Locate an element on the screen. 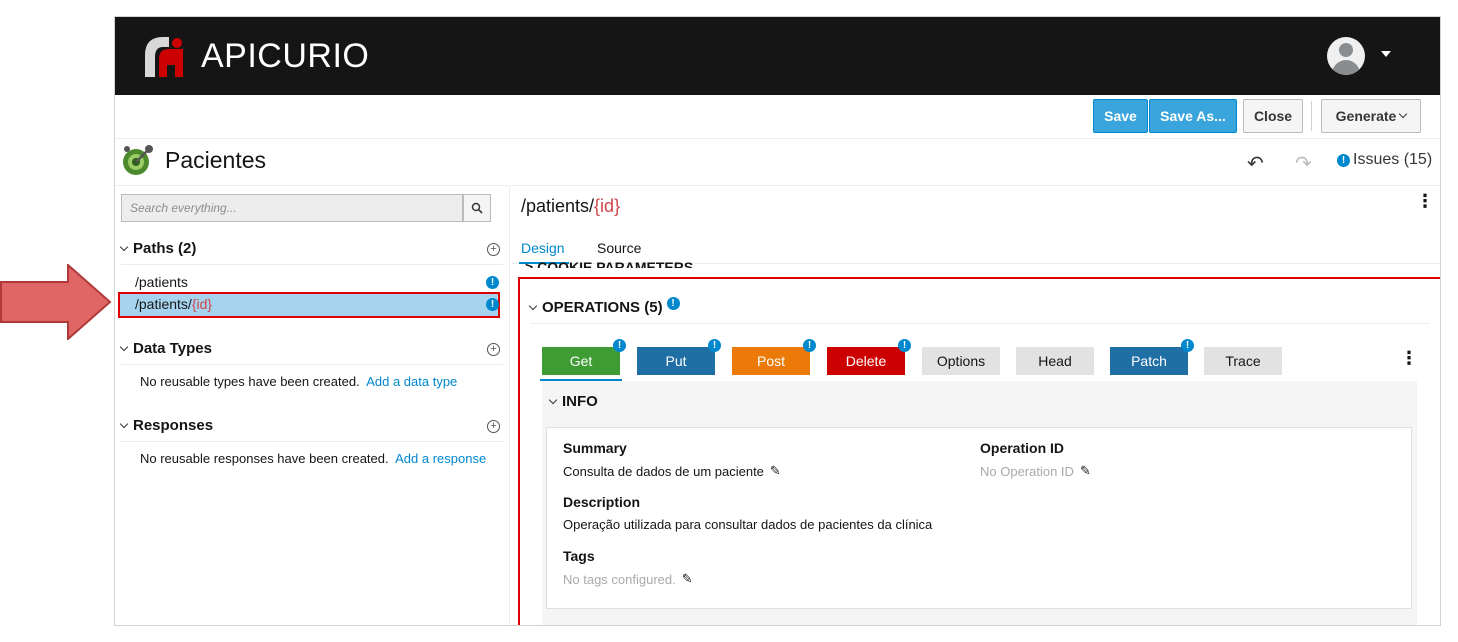 This screenshot has width=1458, height=642. data-types-header-label: Data Types is located at coordinates (172, 348).